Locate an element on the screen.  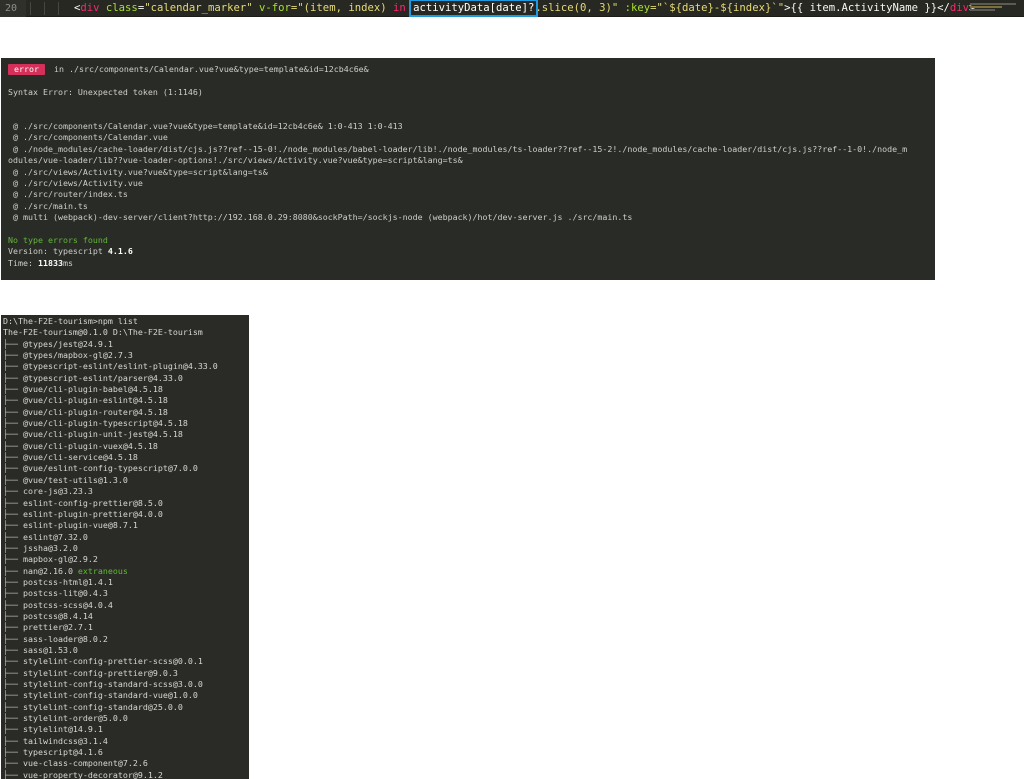
package-row: ├── typescript@4.1.6 is located at coordinates (125, 752).